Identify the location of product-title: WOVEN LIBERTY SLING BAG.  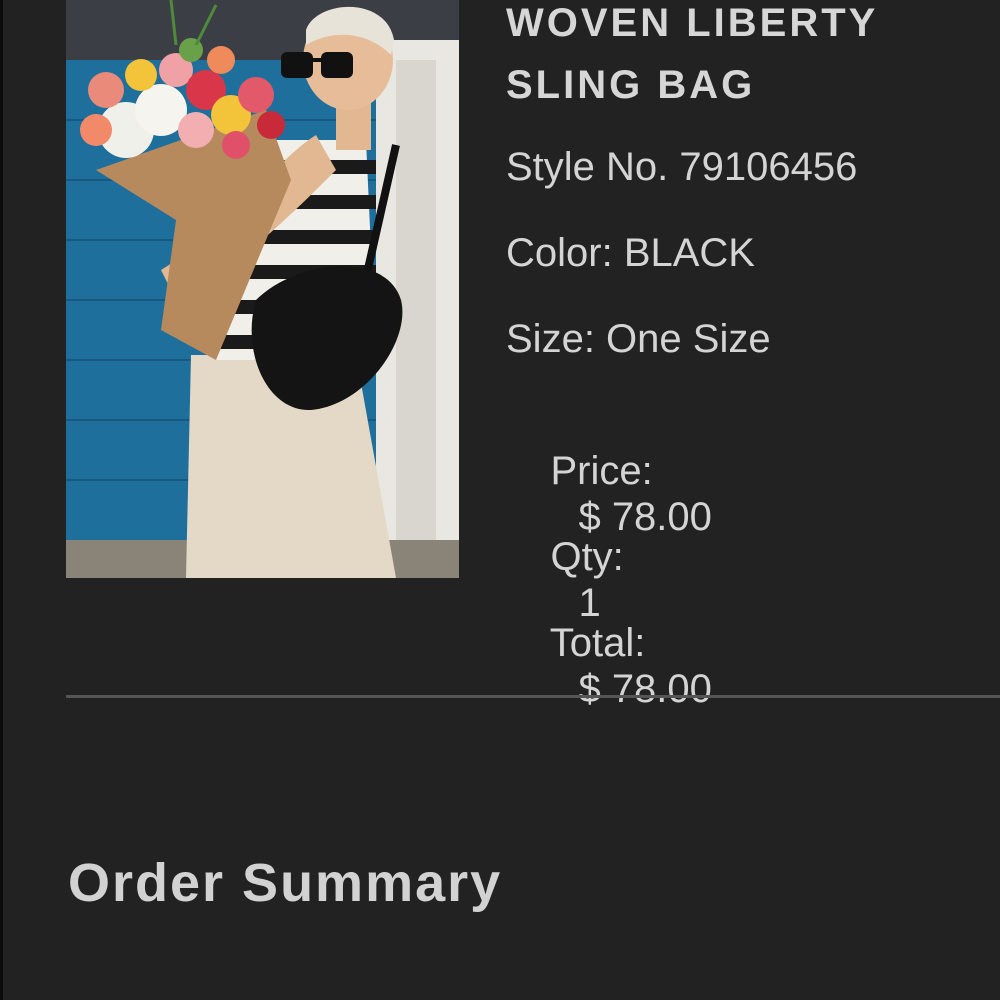
(746, 58).